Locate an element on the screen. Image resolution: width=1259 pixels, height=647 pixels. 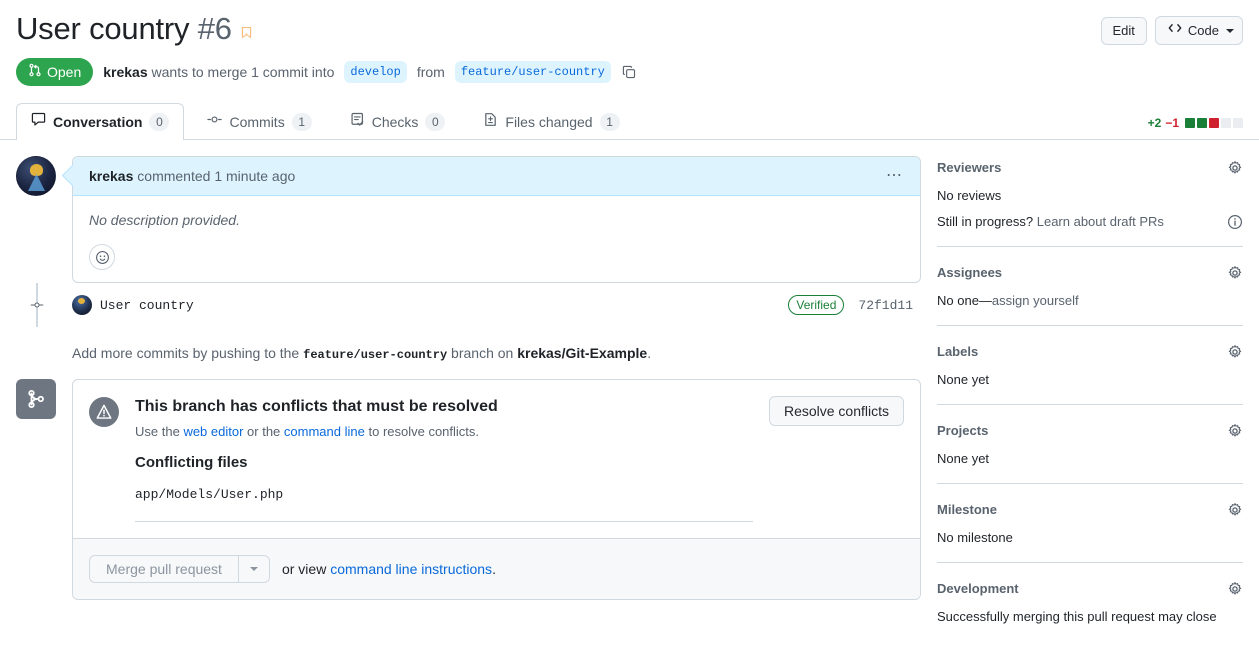
code-button: Code is located at coordinates (1198, 30).